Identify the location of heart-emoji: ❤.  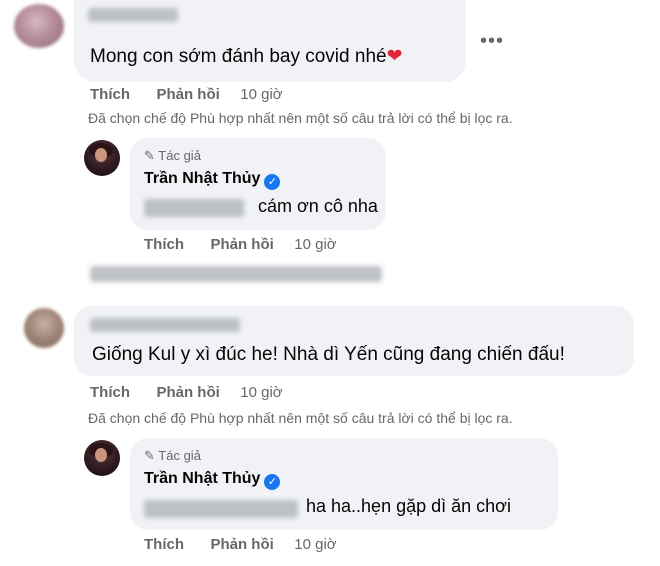
(394, 56).